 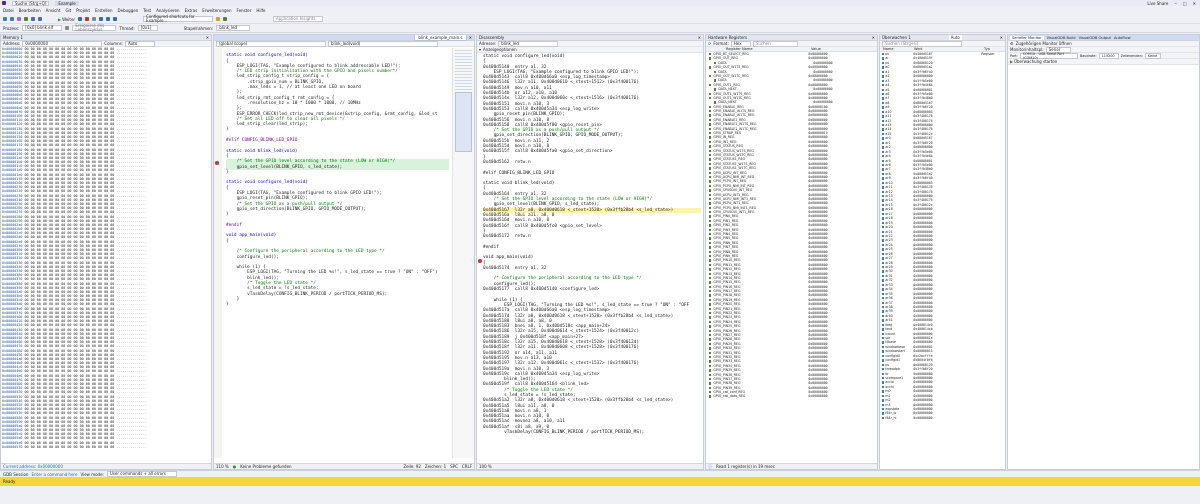 What do you see at coordinates (480, 261) in the screenshot?
I see `current-instruction-marker` at bounding box center [480, 261].